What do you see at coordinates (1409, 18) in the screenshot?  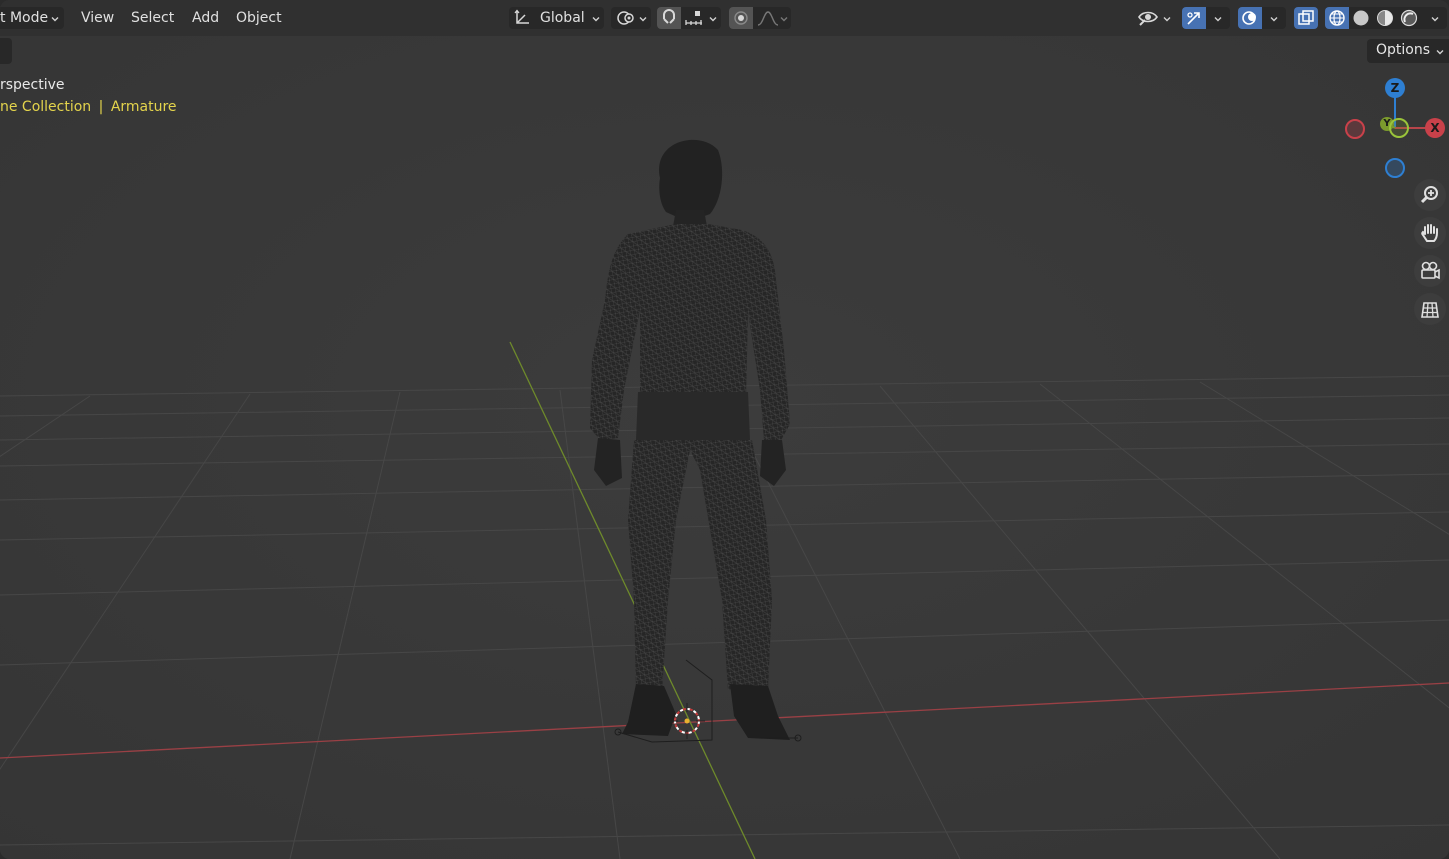 I see `rendered-shading-icon` at bounding box center [1409, 18].